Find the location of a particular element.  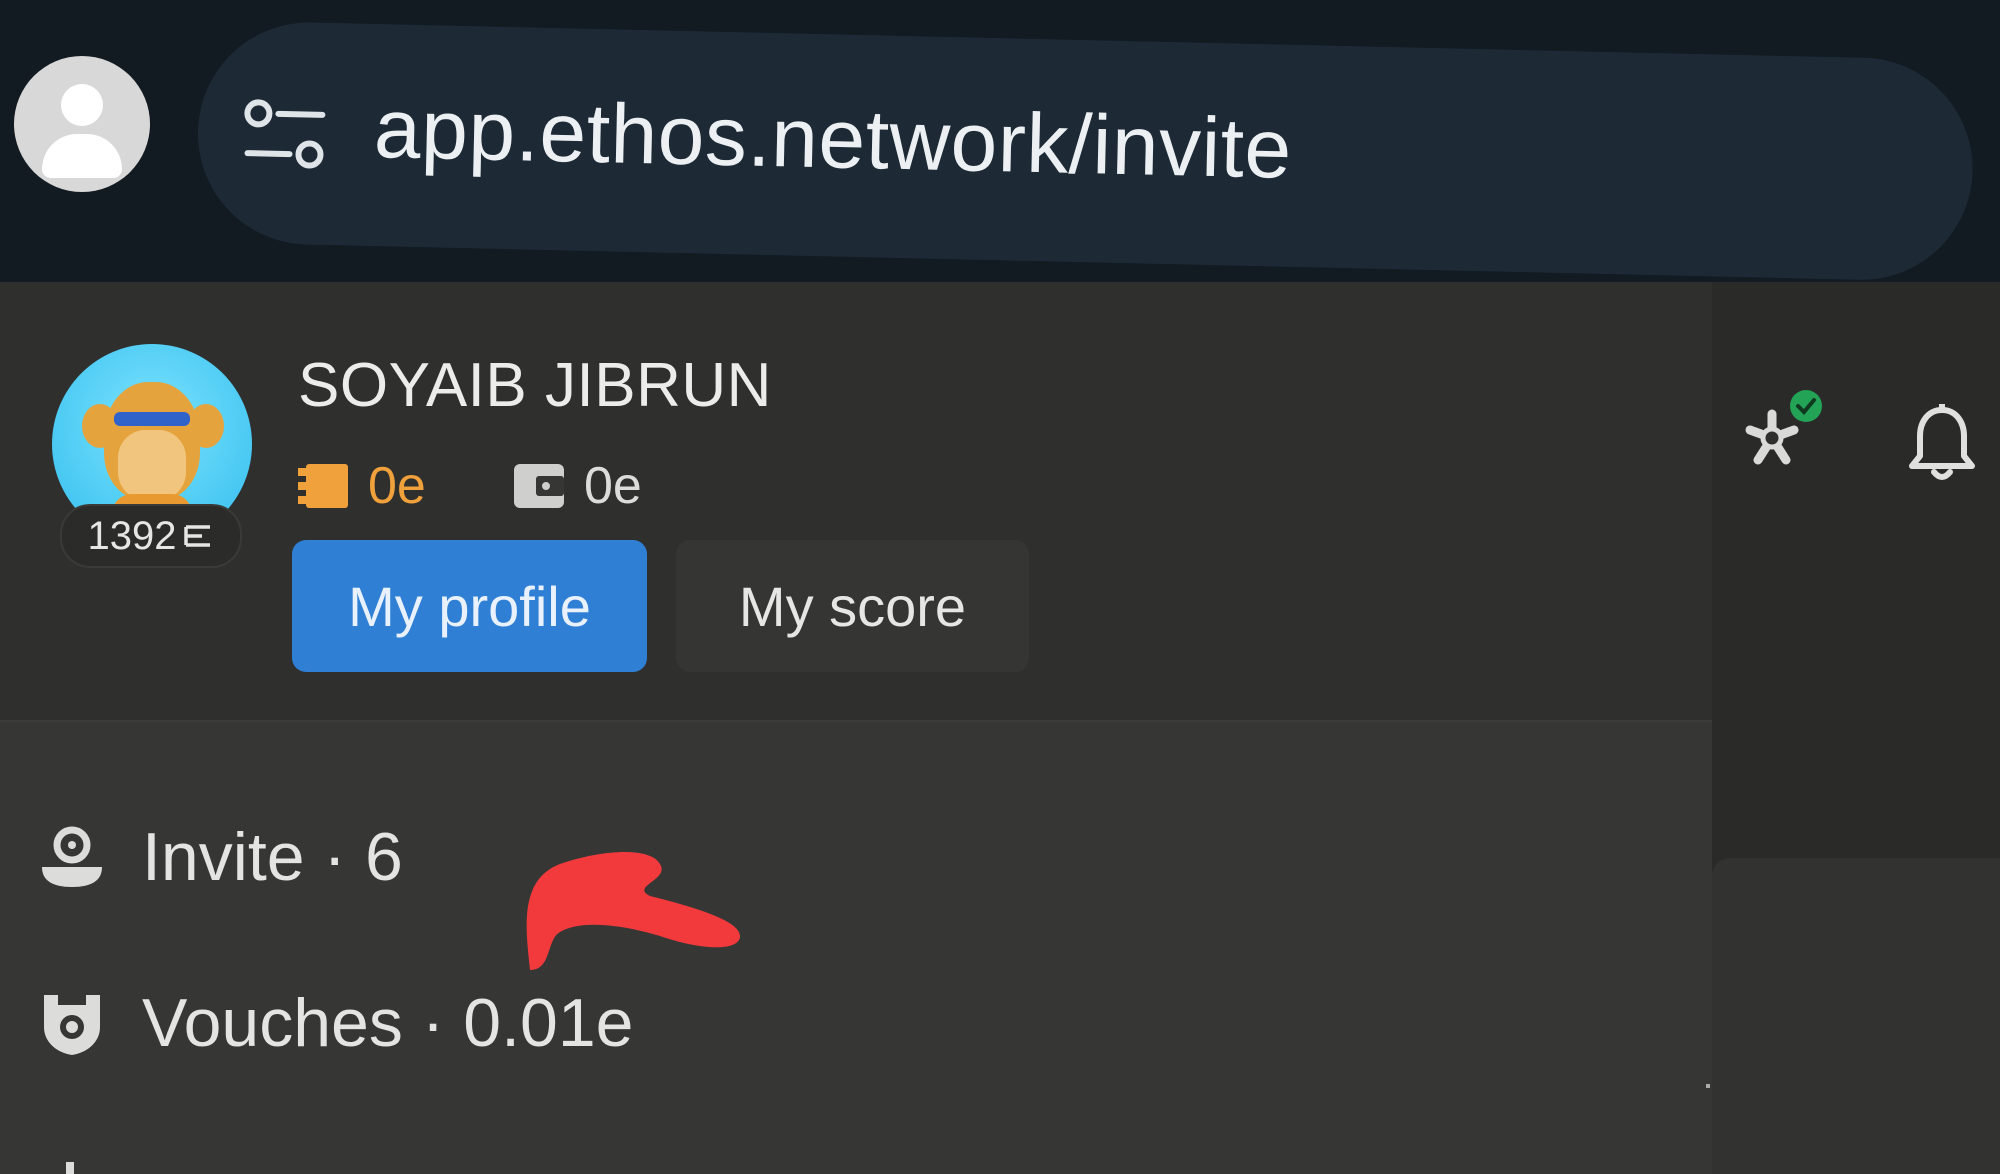

score-value: 1392 is located at coordinates (132, 535).